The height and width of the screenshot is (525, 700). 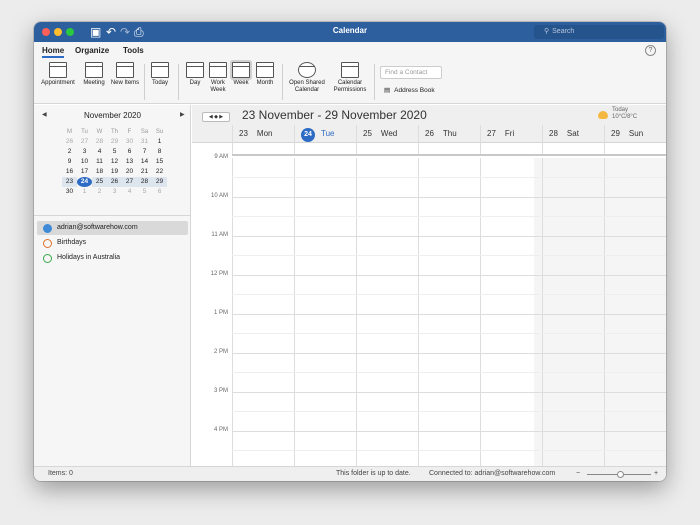 What do you see at coordinates (263, 134) in the screenshot?
I see `day-header: 23 Mon` at bounding box center [263, 134].